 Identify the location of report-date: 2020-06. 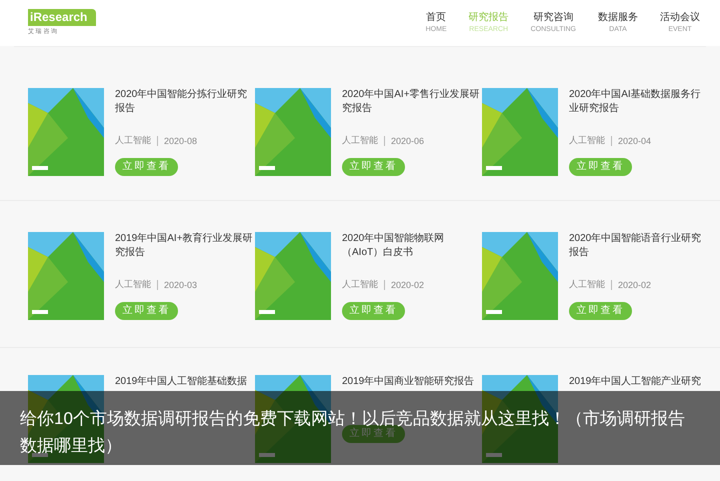
(404, 141).